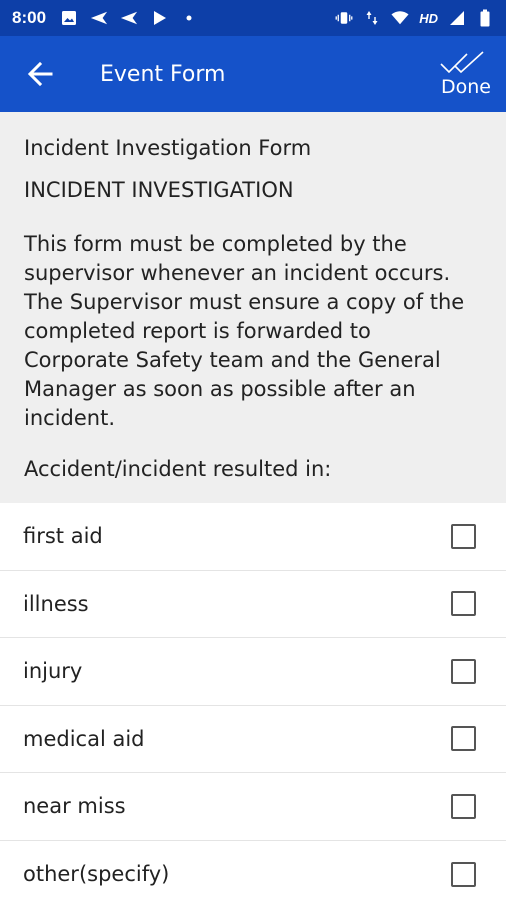 Image resolution: width=506 pixels, height=900 pixels. Describe the element at coordinates (53, 671) in the screenshot. I see `option-label: injury` at that location.